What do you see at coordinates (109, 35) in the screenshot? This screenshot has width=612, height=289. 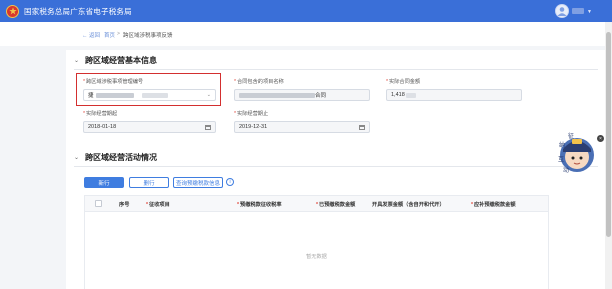 I see `breadcrumb-home: 首页` at bounding box center [109, 35].